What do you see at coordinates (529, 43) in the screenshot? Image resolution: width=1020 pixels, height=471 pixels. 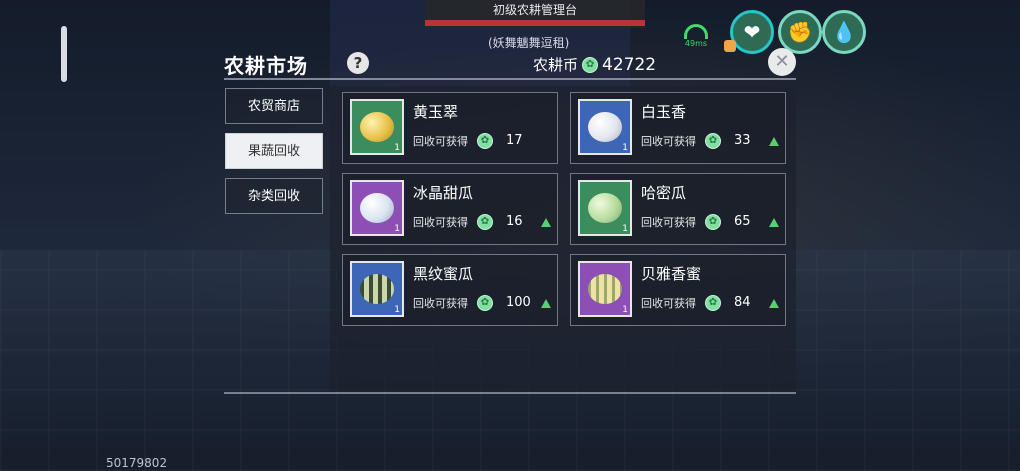 I see `facility-owner: (妖舞魑舞逗租)` at bounding box center [529, 43].